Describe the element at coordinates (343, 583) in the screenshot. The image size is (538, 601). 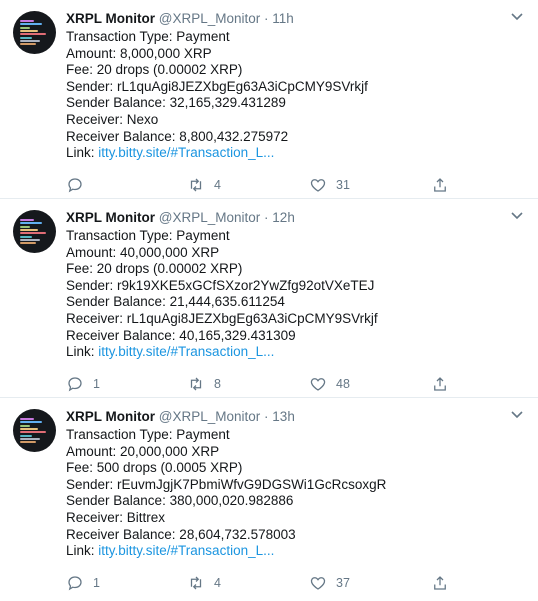
I see `like-count: 37` at that location.